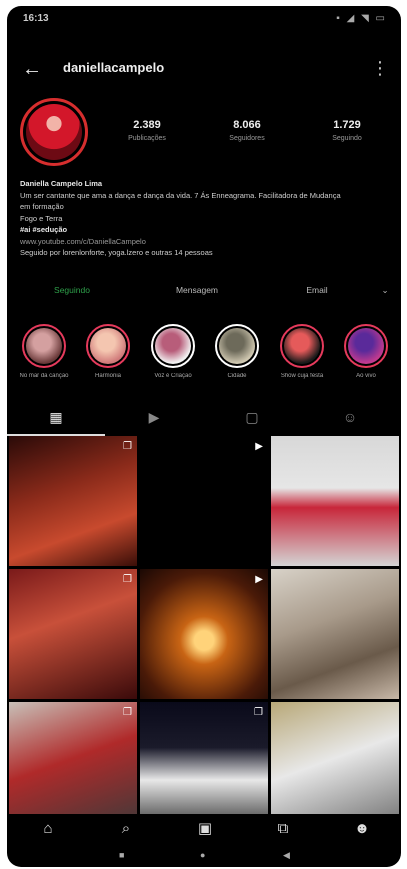 The width and height of the screenshot is (407, 869). What do you see at coordinates (366, 376) in the screenshot?
I see `highlight-caption: Ao vivo` at bounding box center [366, 376].